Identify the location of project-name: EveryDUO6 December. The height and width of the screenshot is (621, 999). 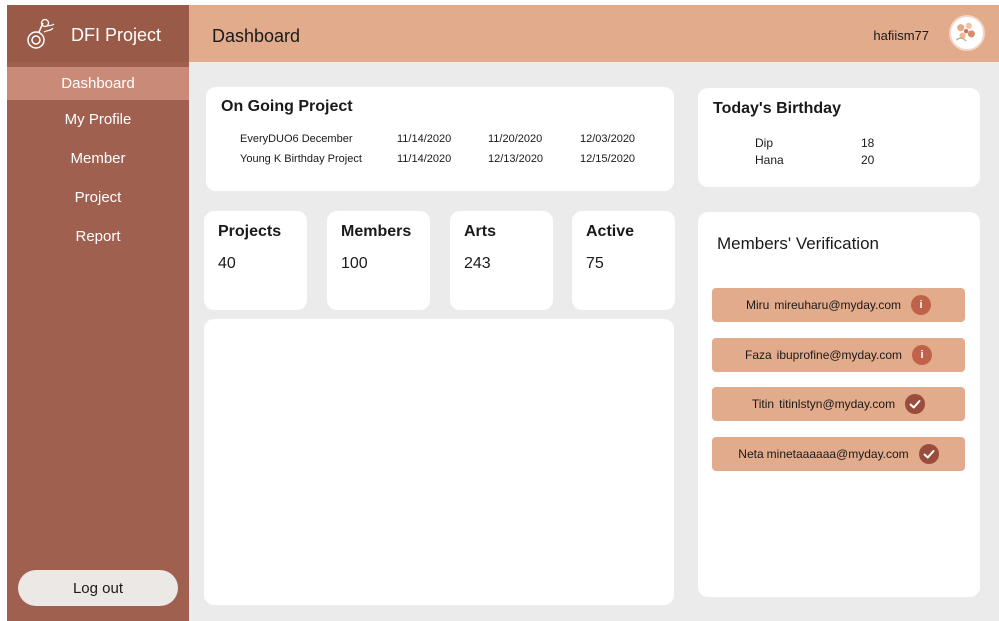
(296, 139).